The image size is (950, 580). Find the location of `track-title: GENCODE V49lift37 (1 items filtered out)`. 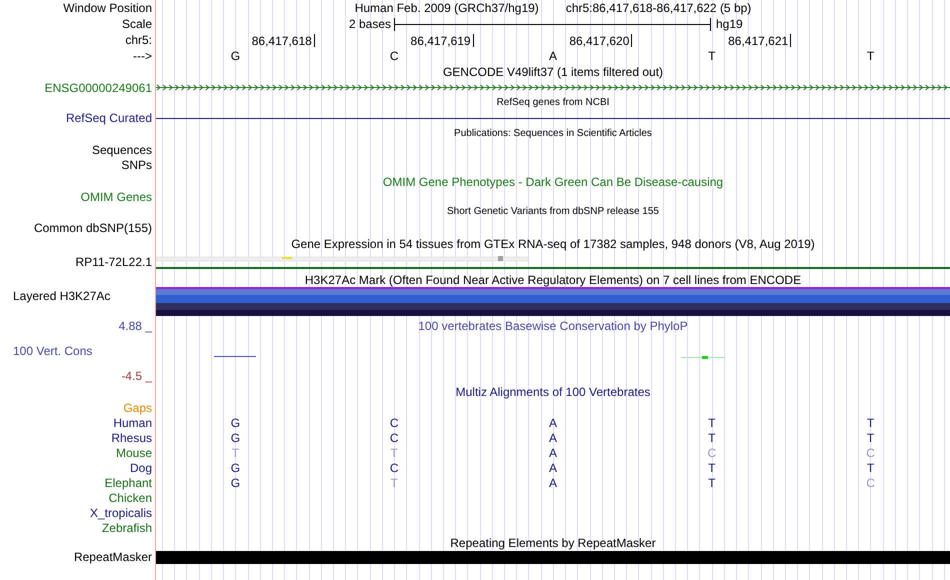

track-title: GENCODE V49lift37 (1 items filtered out) is located at coordinates (553, 72).